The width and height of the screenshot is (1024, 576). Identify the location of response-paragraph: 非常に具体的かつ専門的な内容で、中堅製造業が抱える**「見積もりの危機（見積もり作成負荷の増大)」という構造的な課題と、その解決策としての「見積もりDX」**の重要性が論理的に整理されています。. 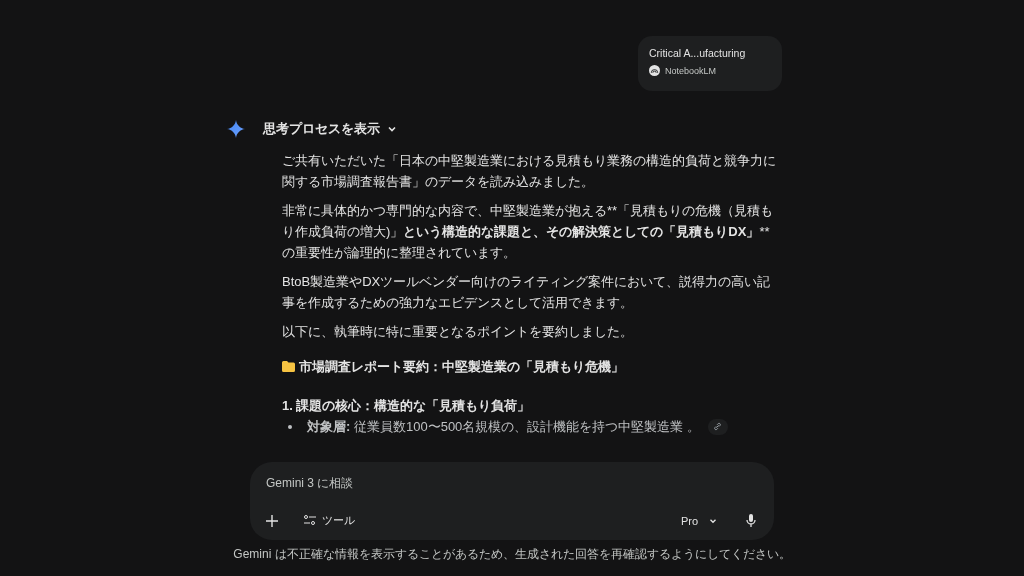
(528, 232).